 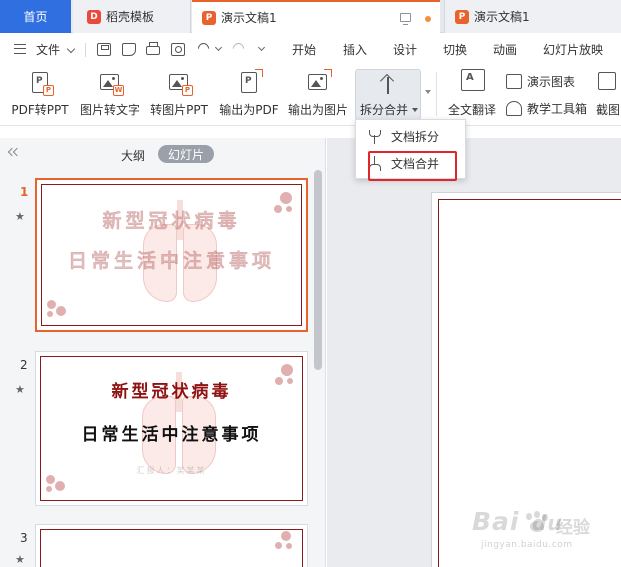 I want to click on tab-home: 首页, so click(x=35, y=16).